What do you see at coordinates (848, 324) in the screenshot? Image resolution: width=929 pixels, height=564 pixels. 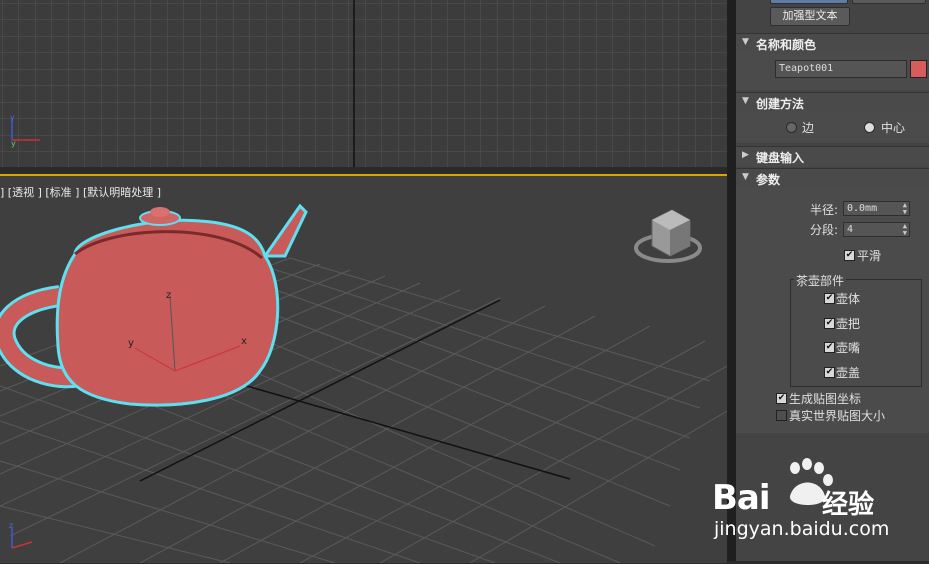 I see `part-handle-label: 壶把` at bounding box center [848, 324].